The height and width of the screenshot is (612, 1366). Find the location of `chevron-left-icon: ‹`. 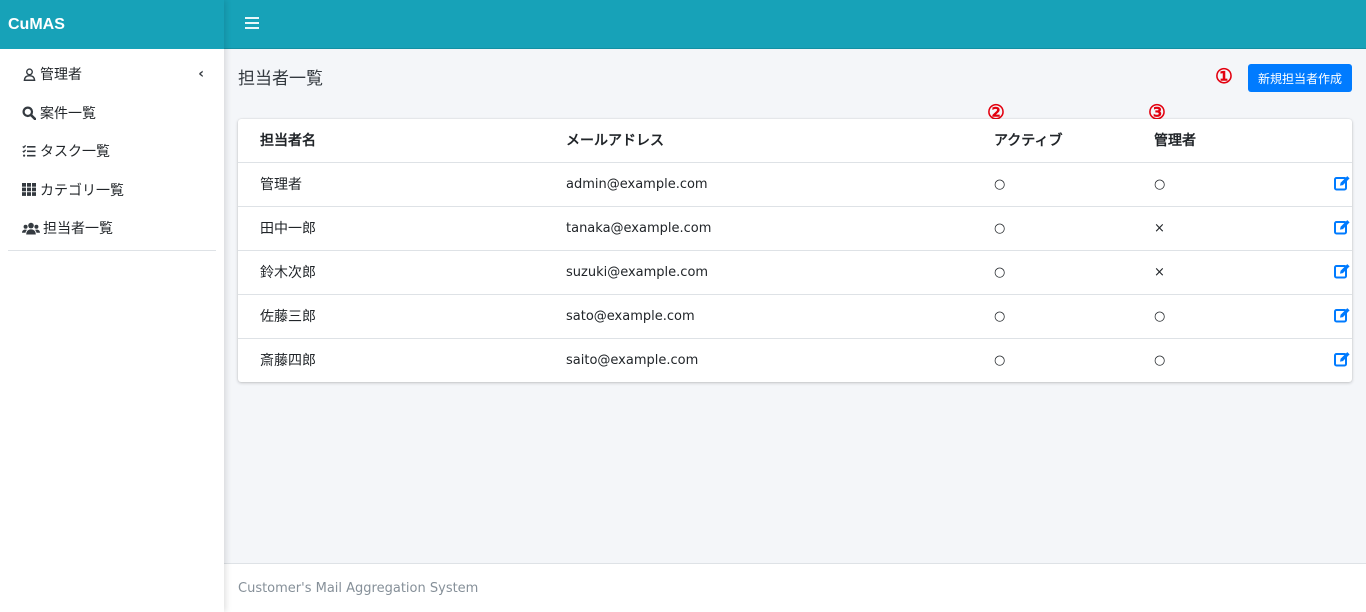

chevron-left-icon: ‹ is located at coordinates (201, 74).